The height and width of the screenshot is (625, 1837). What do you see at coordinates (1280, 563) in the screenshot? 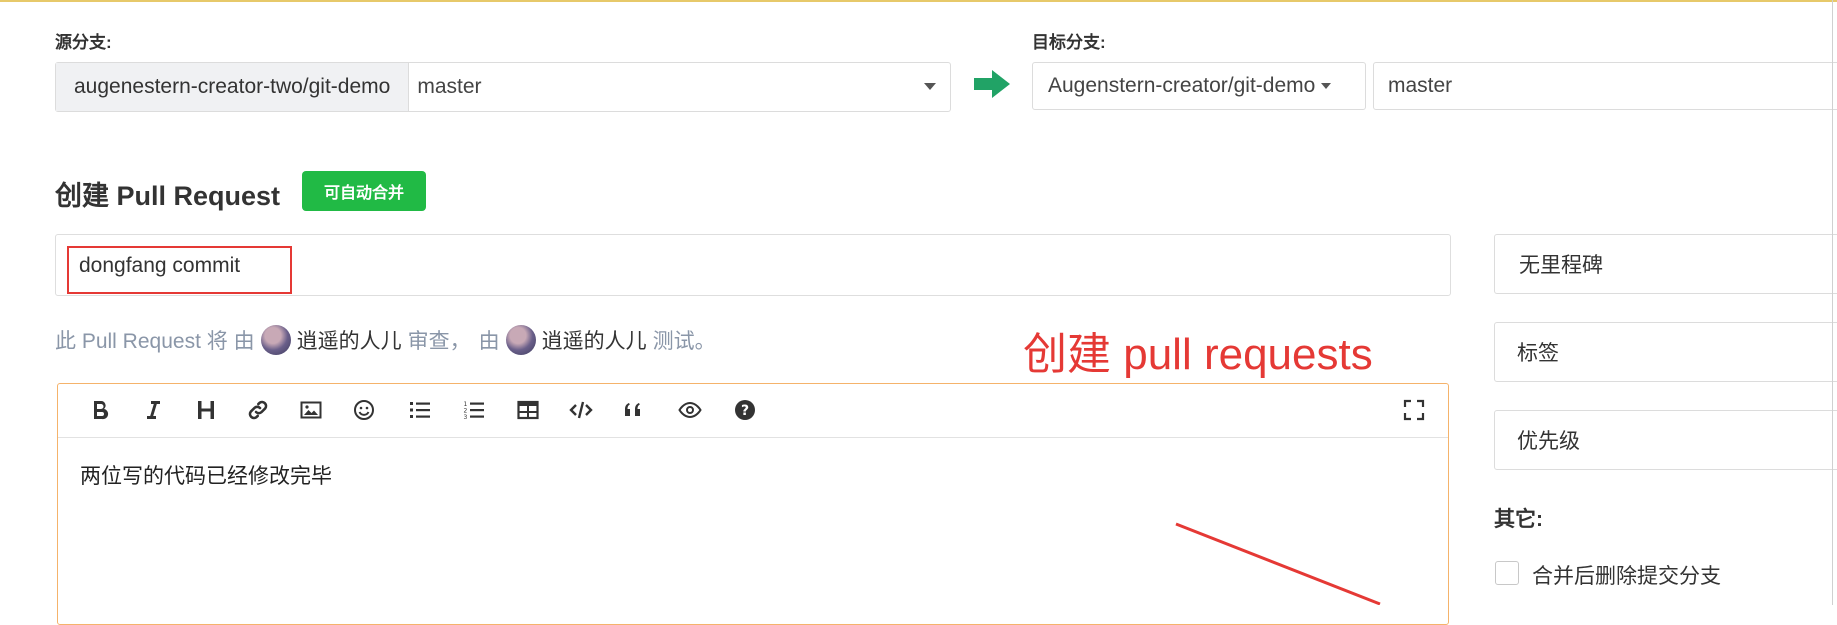
I see `annotation-arrow-line` at bounding box center [1280, 563].